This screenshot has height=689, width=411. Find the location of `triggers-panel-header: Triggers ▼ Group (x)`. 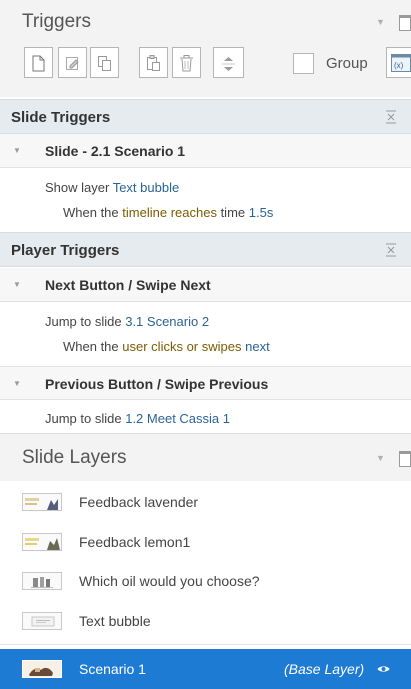

triggers-panel-header: Triggers ▼ Group (x) is located at coordinates (205, 48).